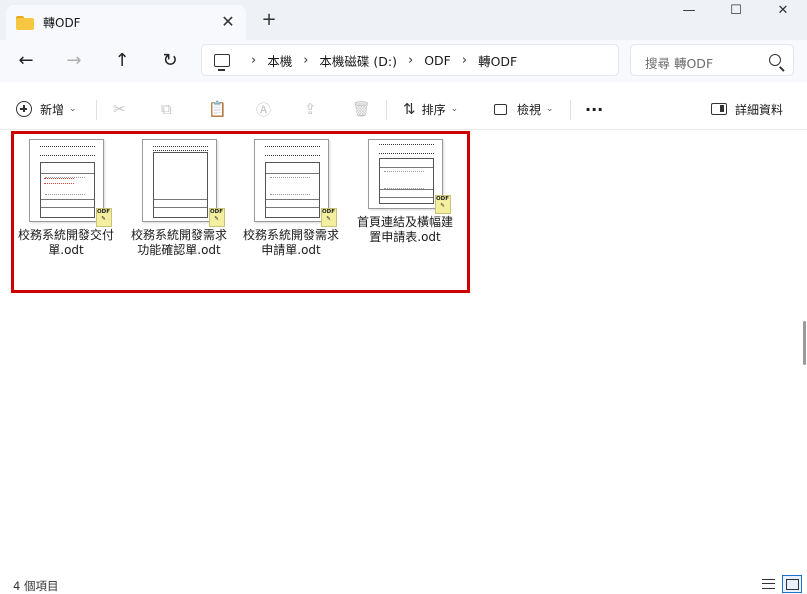 The width and height of the screenshot is (807, 594). Describe the element at coordinates (222, 62) in the screenshot. I see `computer-icon` at that location.